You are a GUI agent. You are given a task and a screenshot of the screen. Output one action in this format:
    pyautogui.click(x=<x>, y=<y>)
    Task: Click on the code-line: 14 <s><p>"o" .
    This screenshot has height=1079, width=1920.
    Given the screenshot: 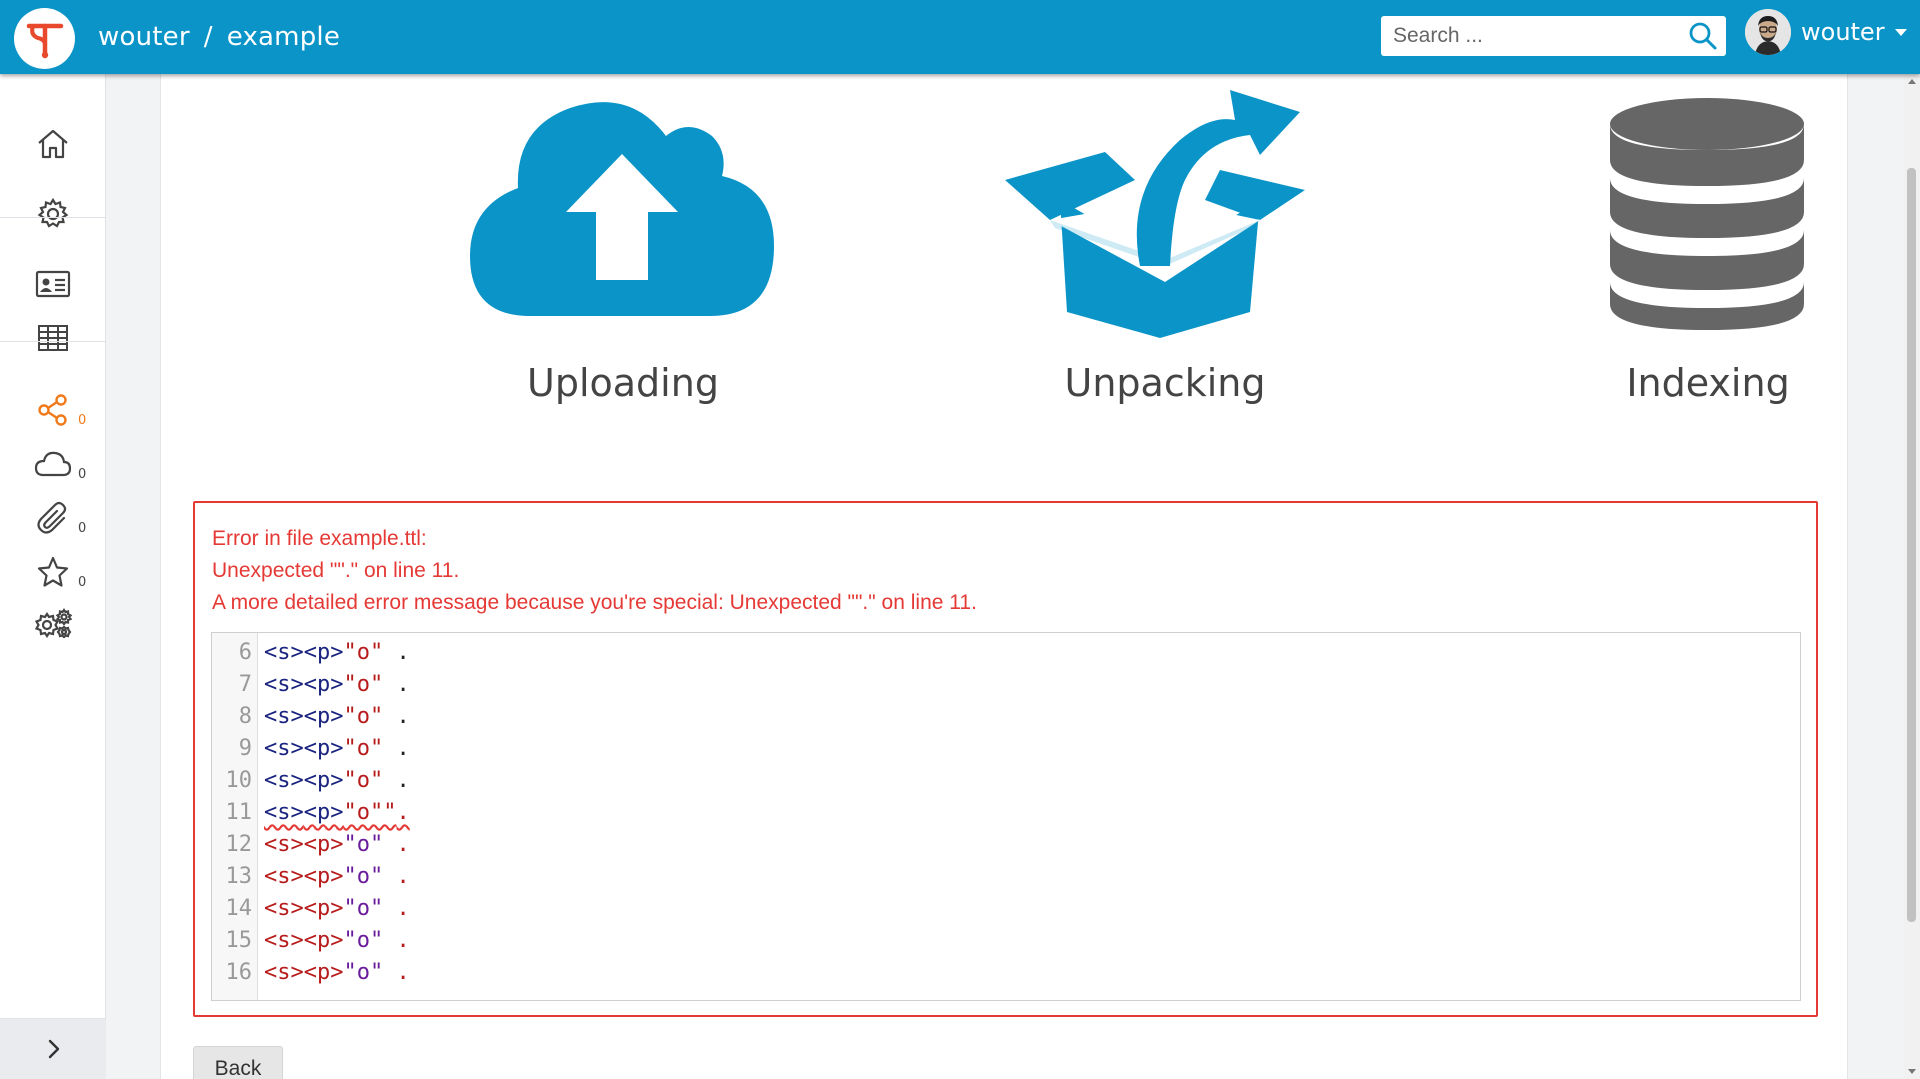 What is the action you would take?
    pyautogui.click(x=1006, y=909)
    